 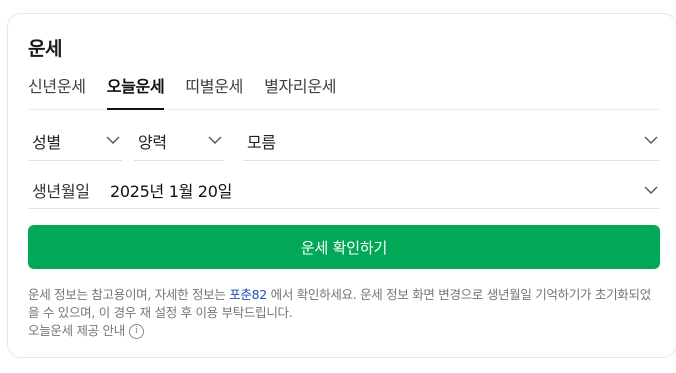 What do you see at coordinates (171, 191) in the screenshot?
I see `birthdate-value: 2025년 1월 20일` at bounding box center [171, 191].